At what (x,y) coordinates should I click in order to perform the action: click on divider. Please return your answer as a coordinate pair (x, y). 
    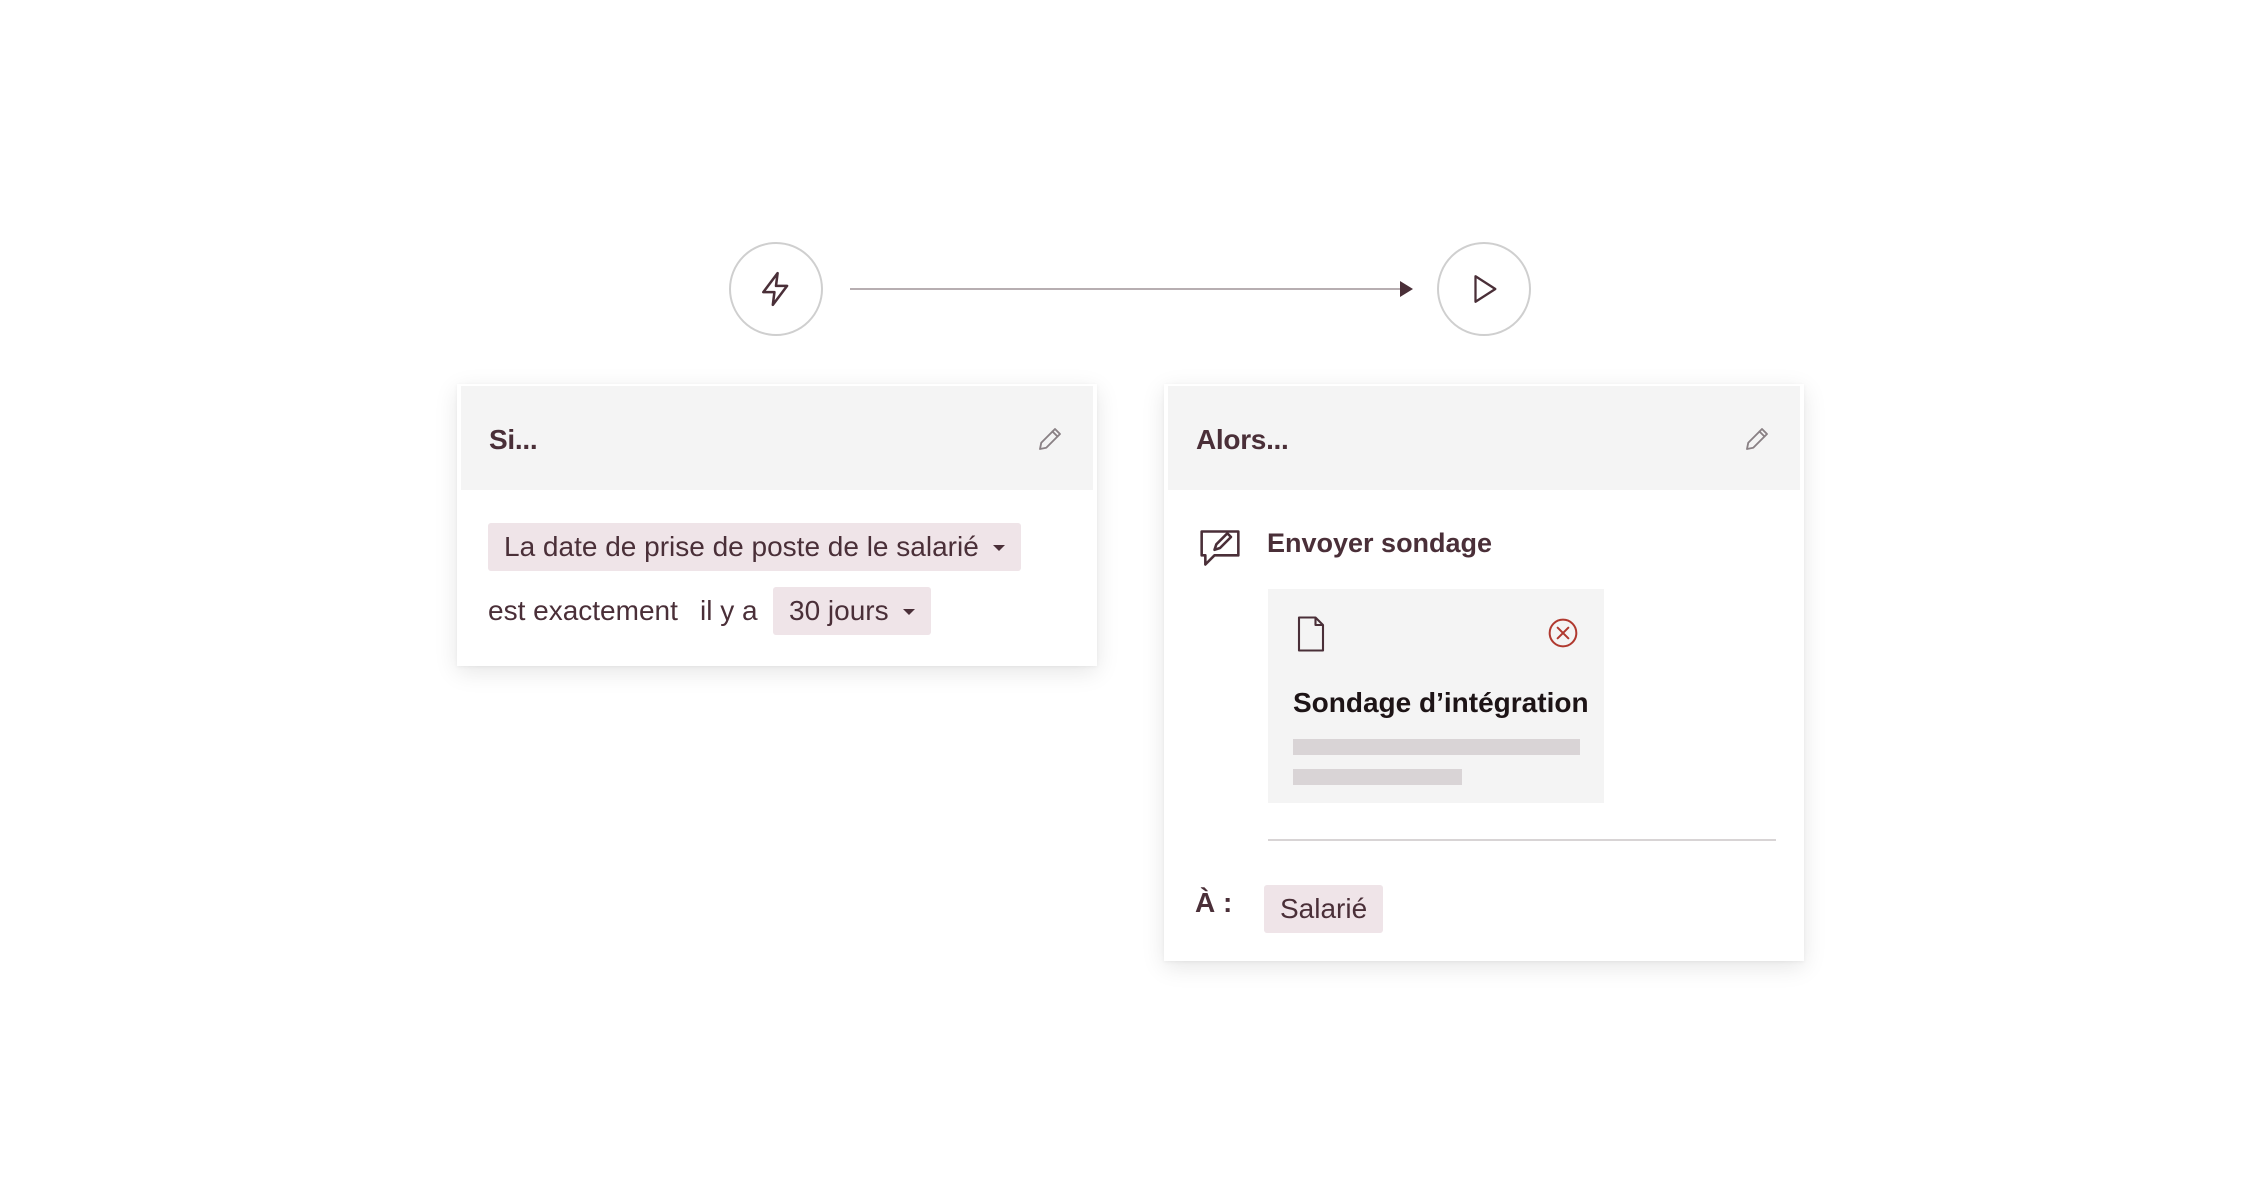
    Looking at the image, I should click on (1522, 840).